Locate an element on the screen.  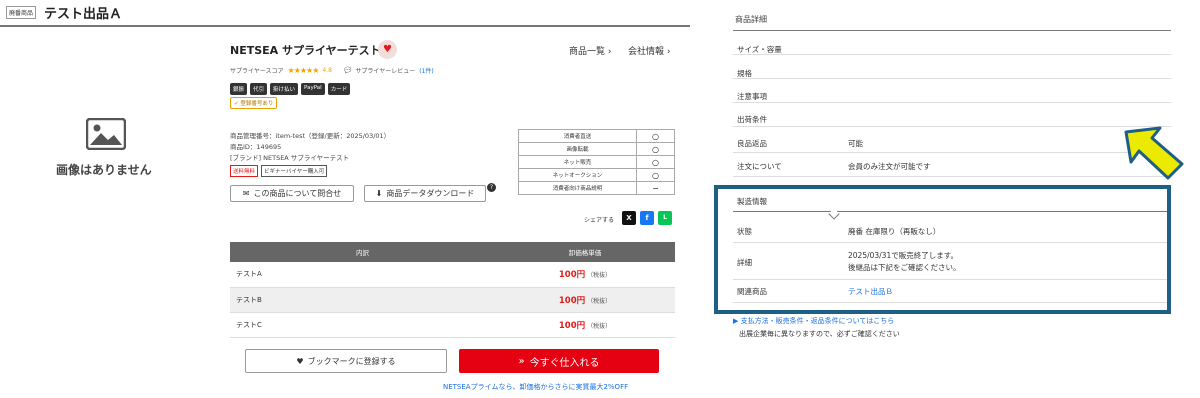
table-row: テストB 100円 （税抜） is located at coordinates (452, 300).